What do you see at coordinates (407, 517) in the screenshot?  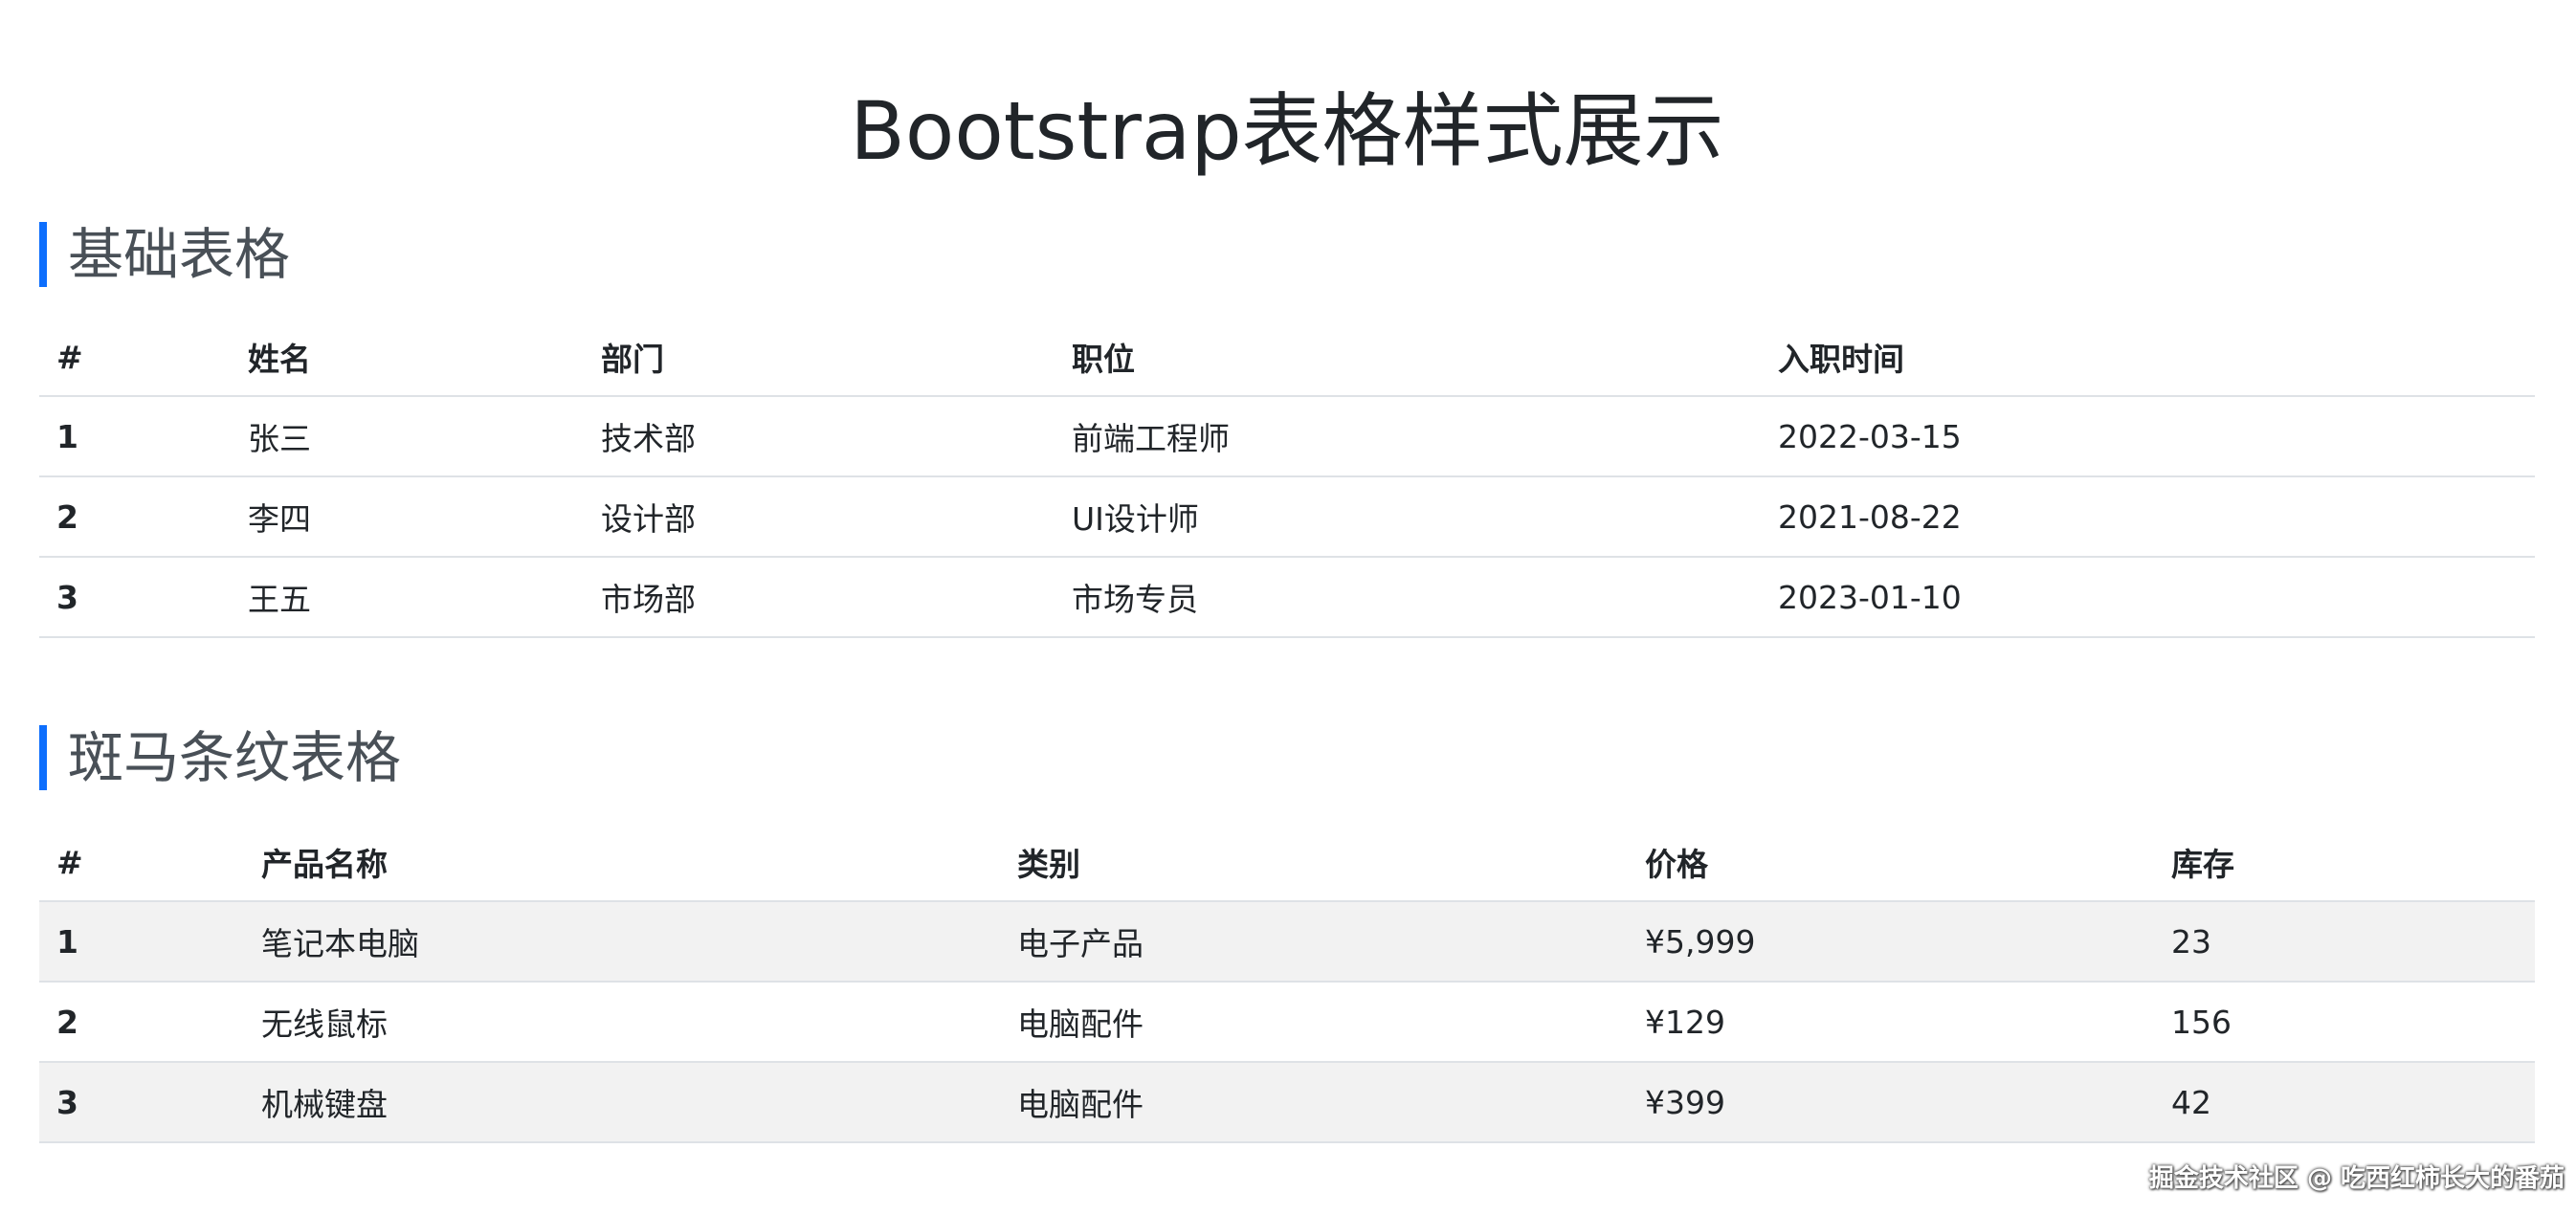 I see `table-cell-name: 李四` at bounding box center [407, 517].